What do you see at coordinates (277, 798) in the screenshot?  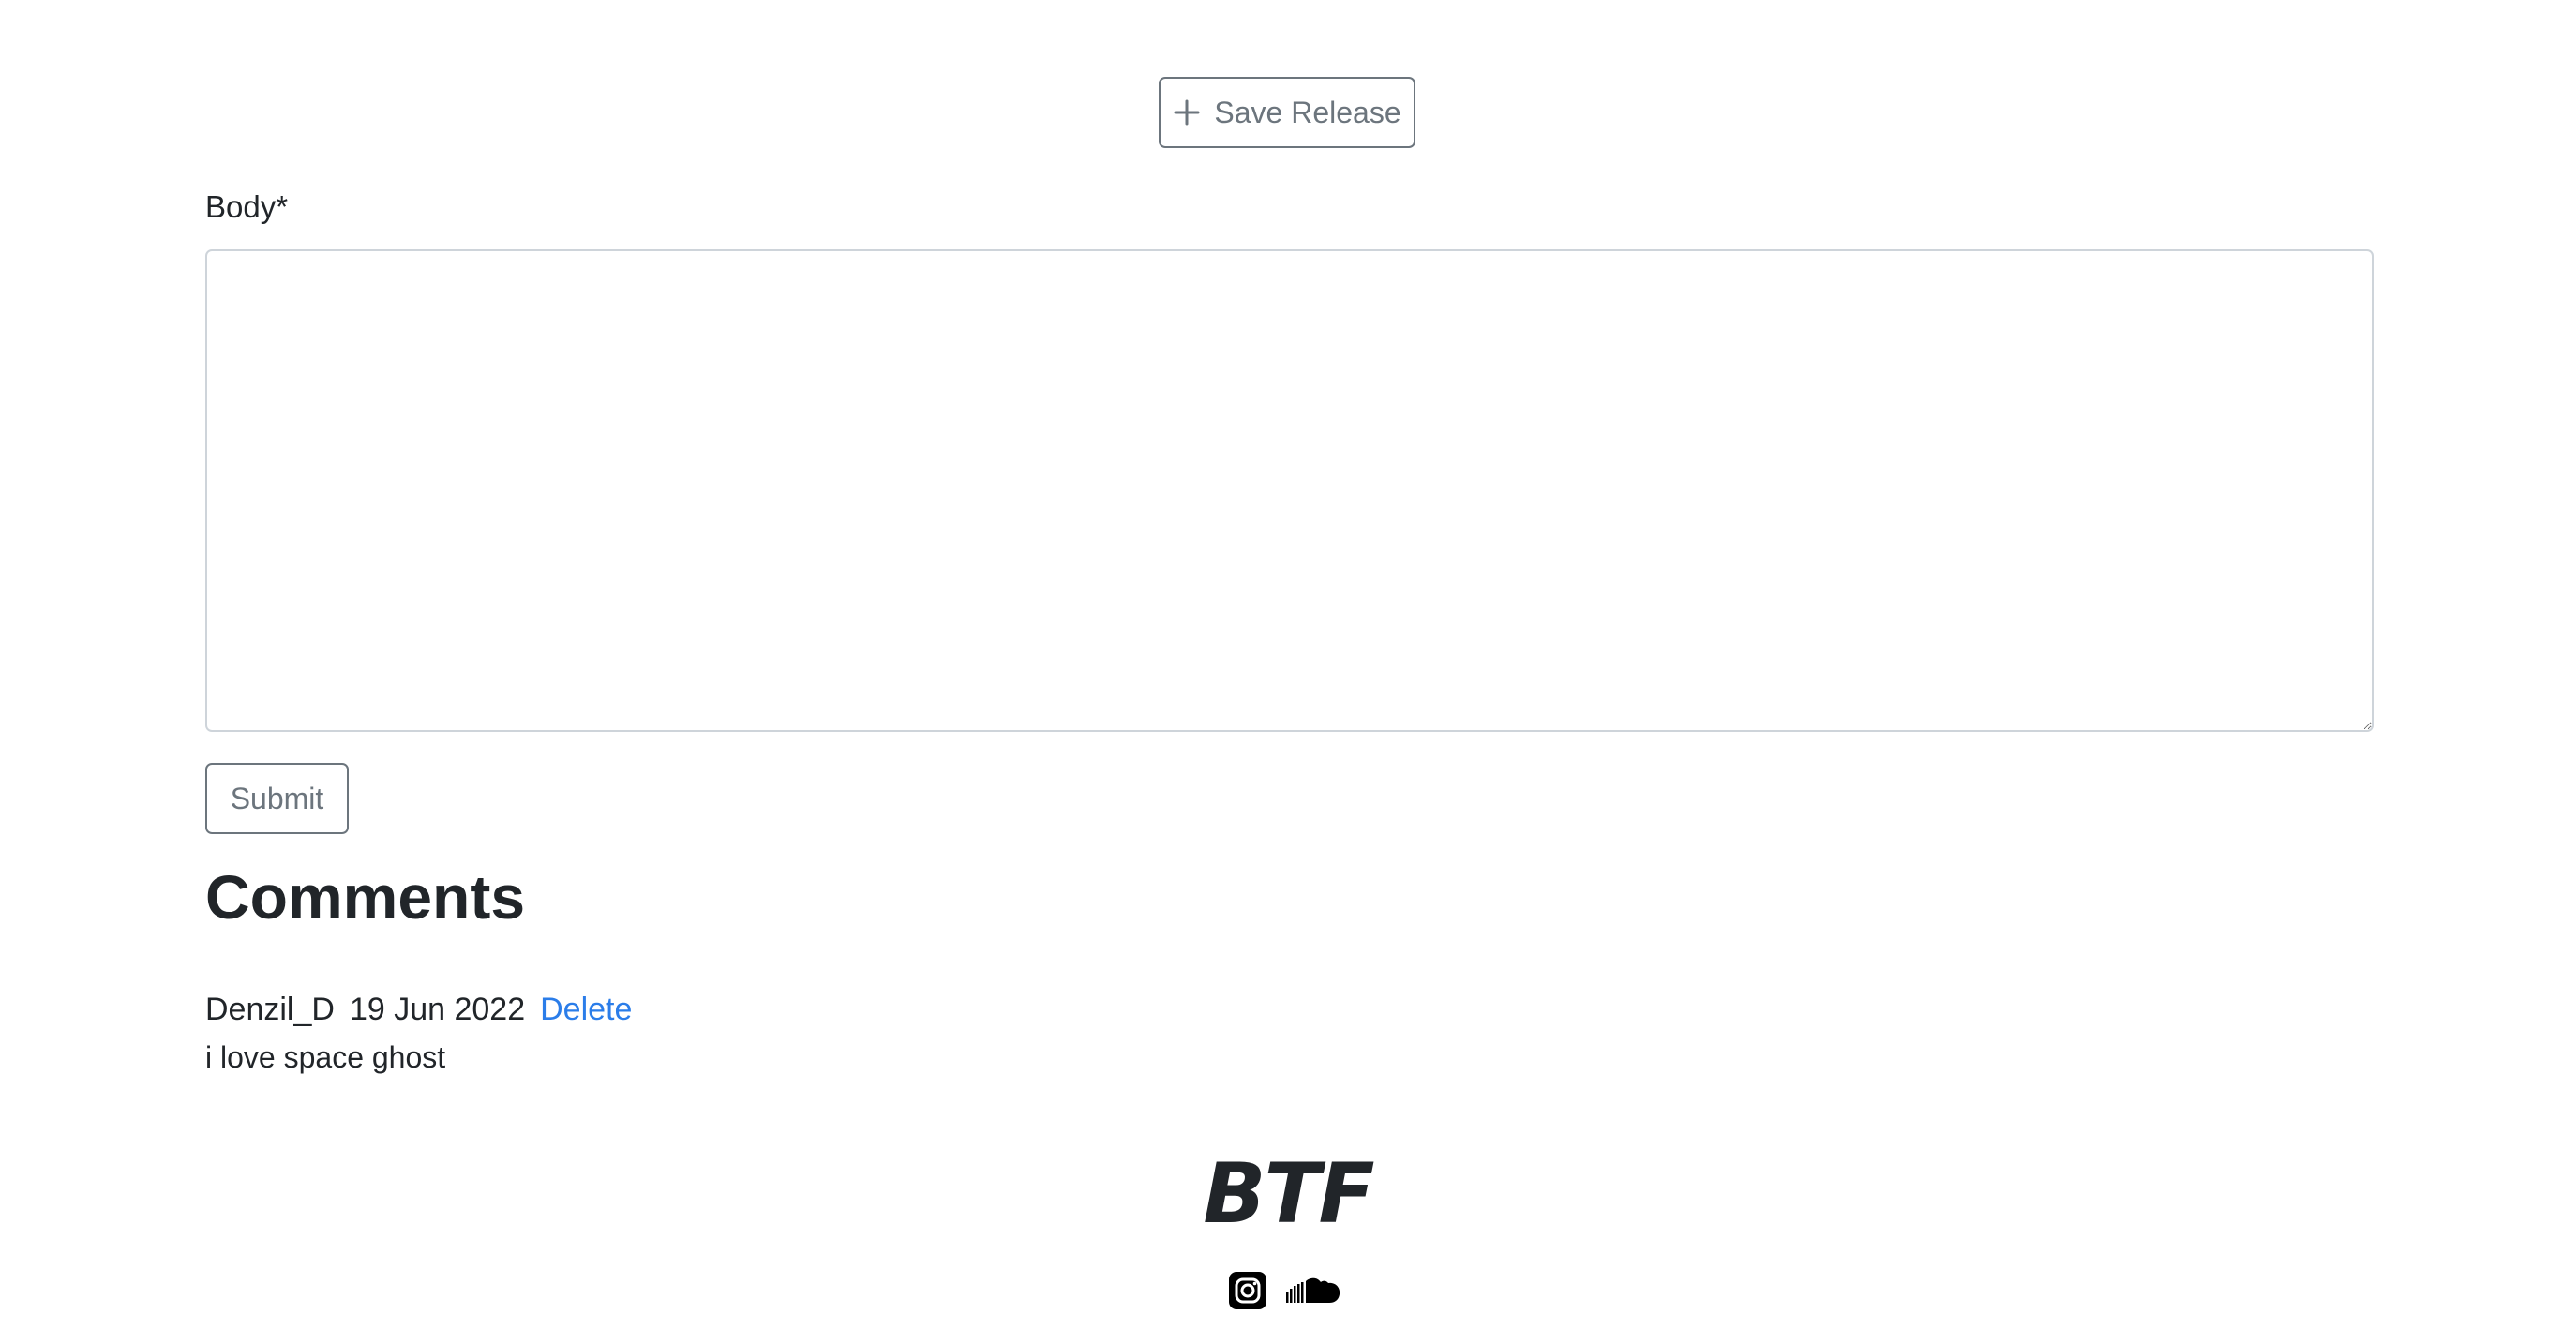 I see `submit-button: Submit` at bounding box center [277, 798].